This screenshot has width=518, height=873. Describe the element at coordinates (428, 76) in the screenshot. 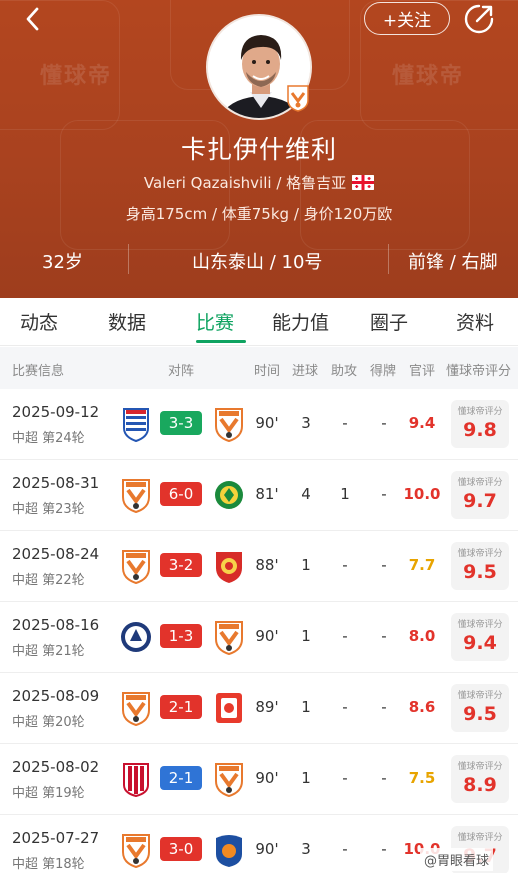

I see `watermark-right: 懂球帝` at that location.